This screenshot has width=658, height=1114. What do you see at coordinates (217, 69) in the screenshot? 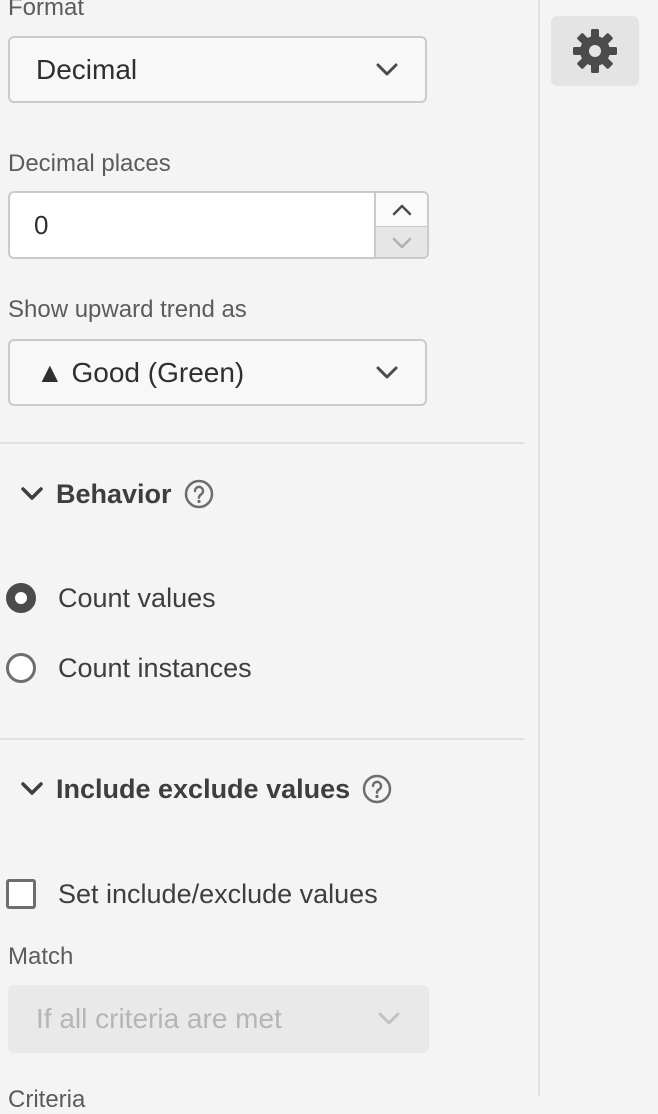
I see `format-dropdown: Decimal` at bounding box center [217, 69].